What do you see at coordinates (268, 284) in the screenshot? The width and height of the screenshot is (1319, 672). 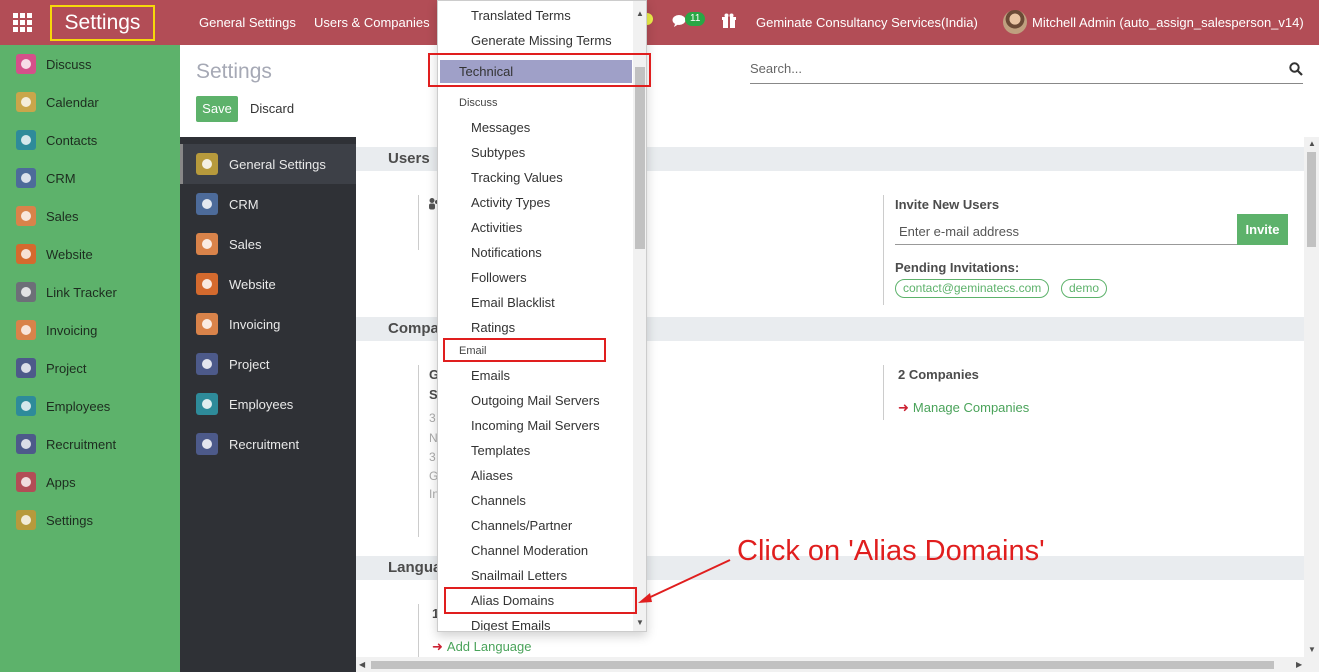 I see `settings-nav-website: Website` at bounding box center [268, 284].